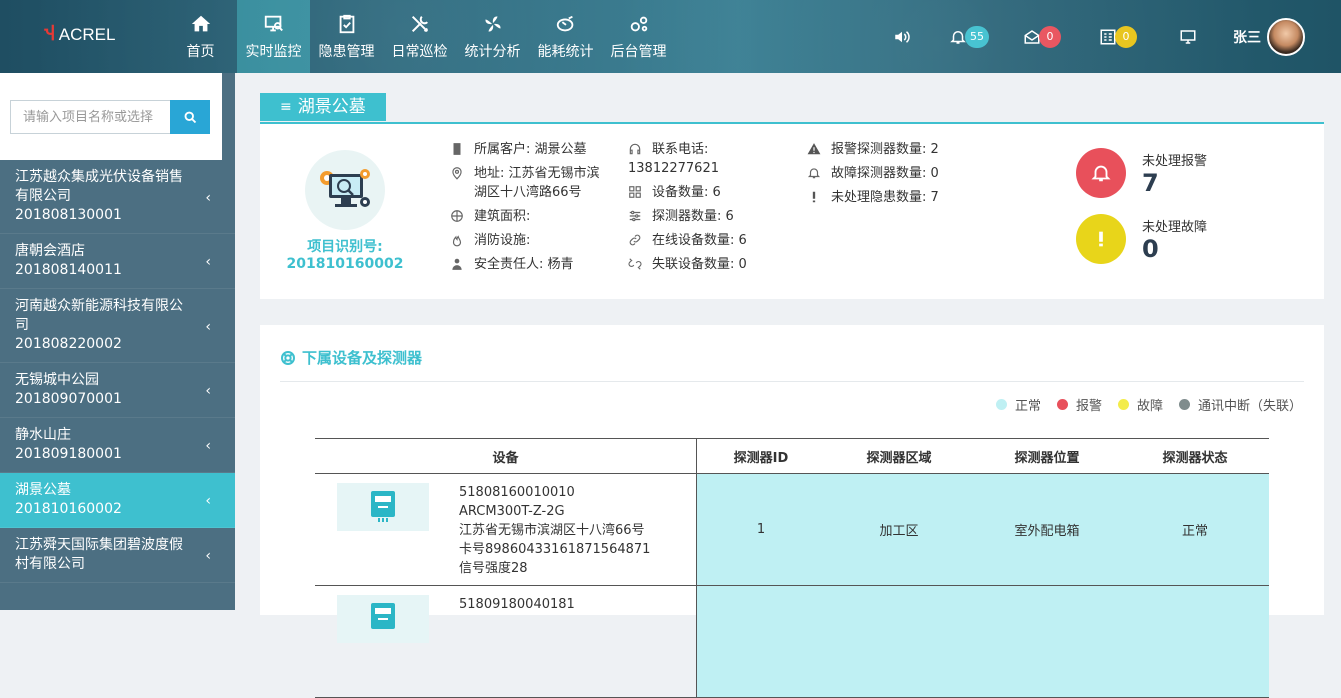  What do you see at coordinates (346, 36) in the screenshot?
I see `nav-hazard-management: 隐患管理` at bounding box center [346, 36].